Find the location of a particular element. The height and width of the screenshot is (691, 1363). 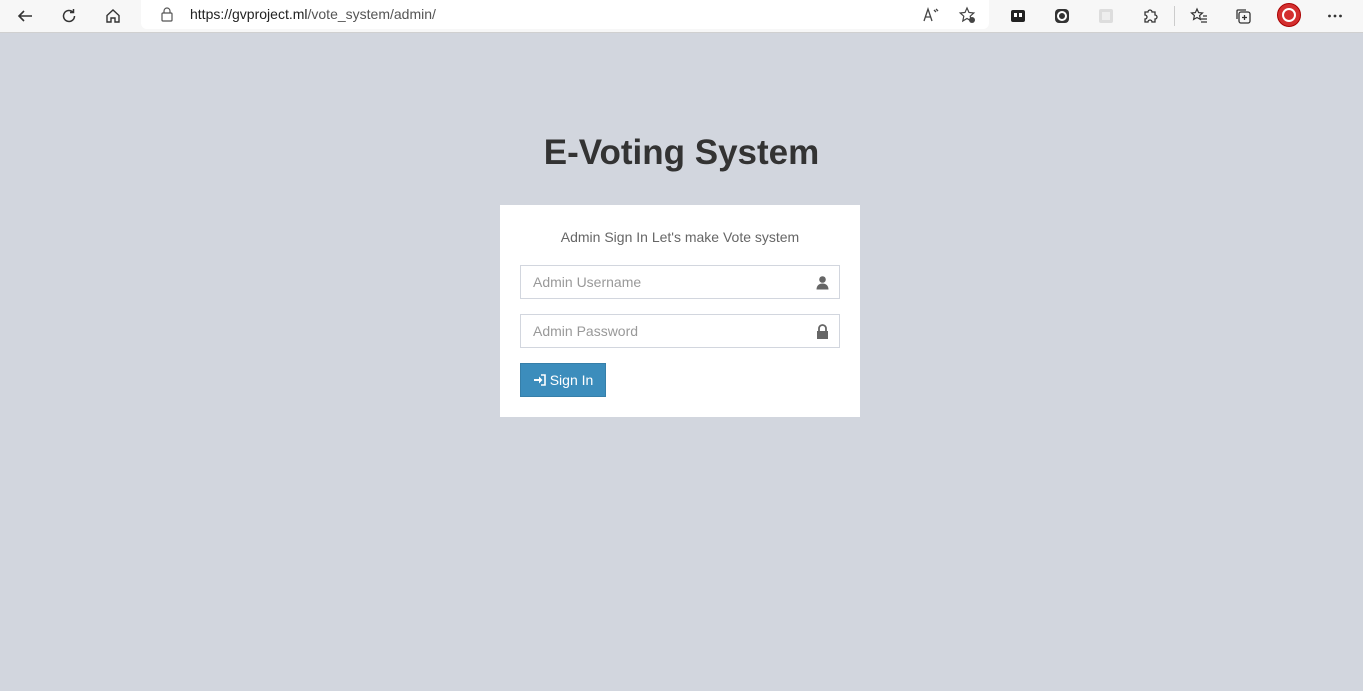

reload-button is located at coordinates (69, 16).